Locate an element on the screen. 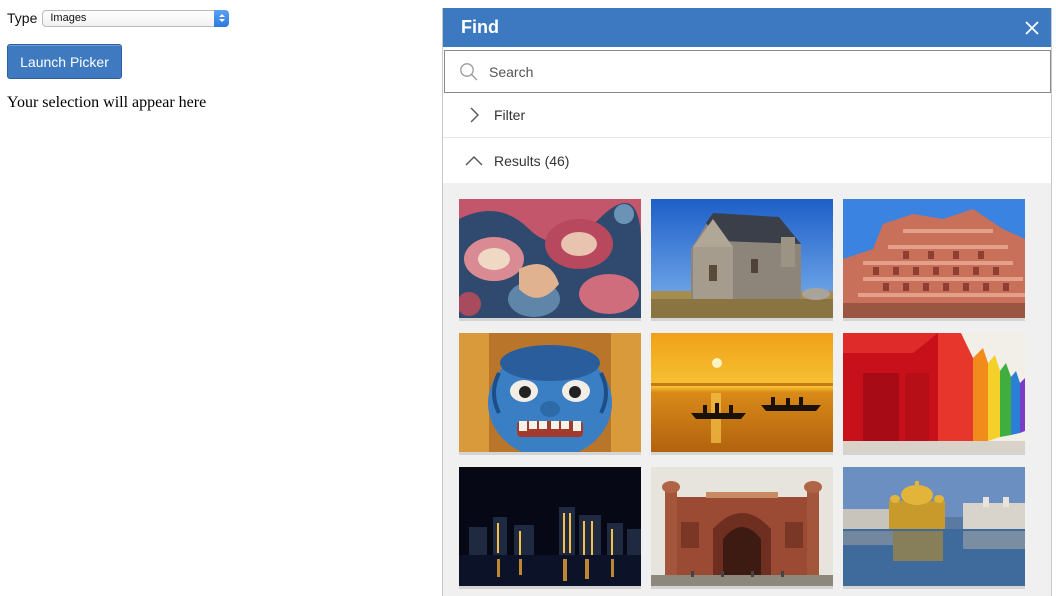 The width and height of the screenshot is (1056, 596). thumbnail-city-skyline-night is located at coordinates (550, 528).